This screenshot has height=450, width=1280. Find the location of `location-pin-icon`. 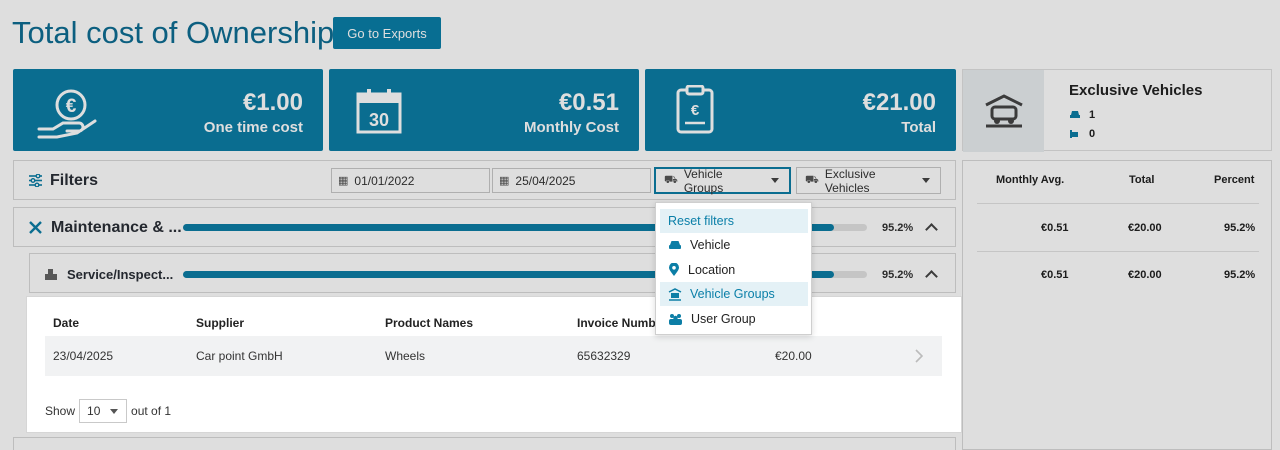

location-pin-icon is located at coordinates (674, 269).